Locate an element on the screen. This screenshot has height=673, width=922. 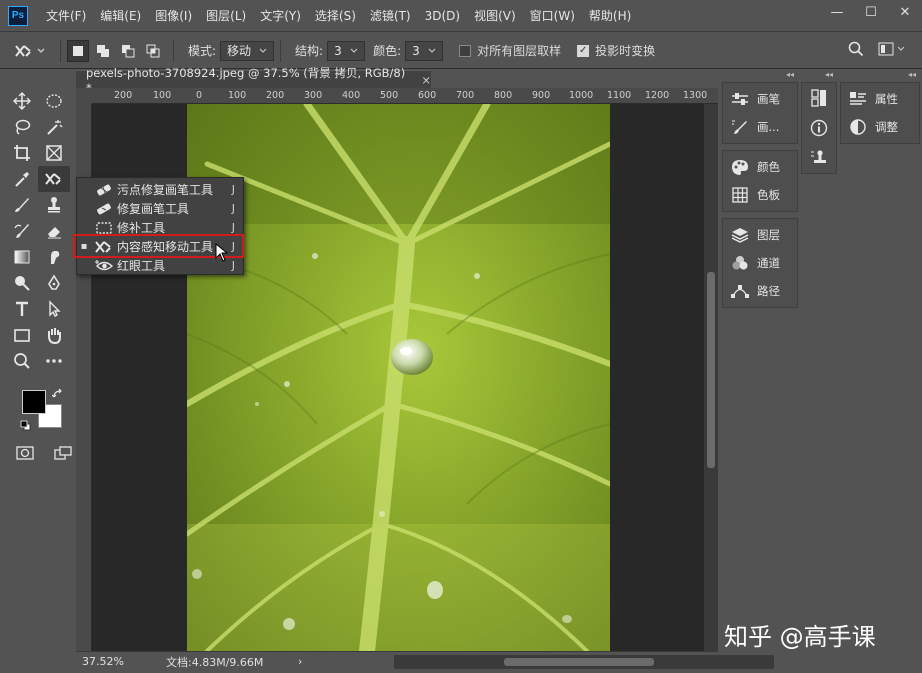
menu-filter: 滤镜(T) is located at coordinates (390, 15).